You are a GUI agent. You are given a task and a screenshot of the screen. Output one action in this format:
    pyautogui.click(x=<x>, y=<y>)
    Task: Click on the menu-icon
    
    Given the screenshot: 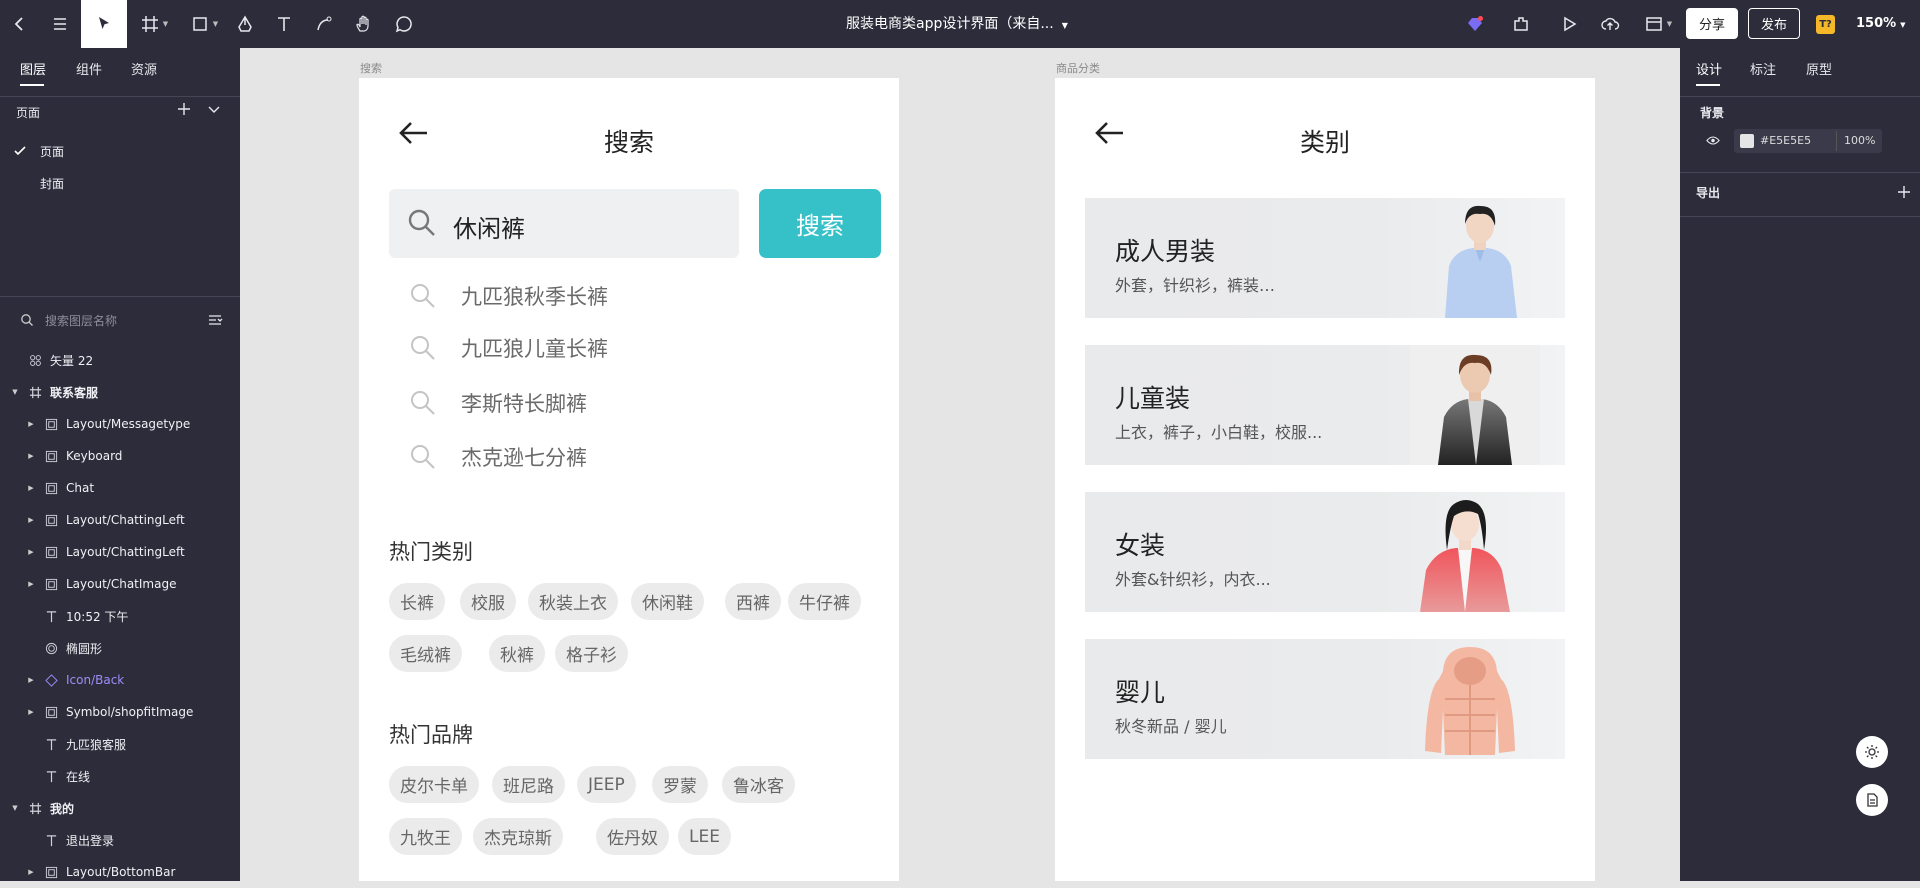 What is the action you would take?
    pyautogui.click(x=60, y=24)
    